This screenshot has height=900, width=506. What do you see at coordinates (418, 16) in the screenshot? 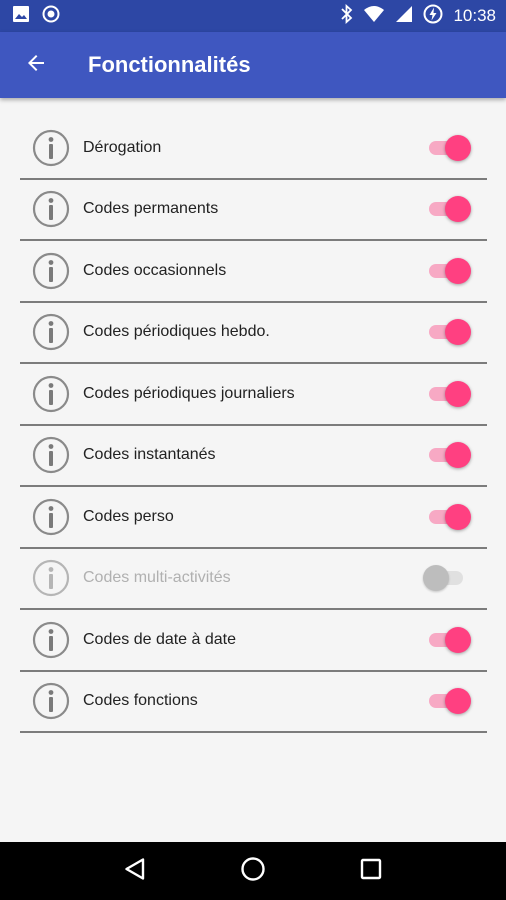
I see `status-right: 10:38` at bounding box center [418, 16].